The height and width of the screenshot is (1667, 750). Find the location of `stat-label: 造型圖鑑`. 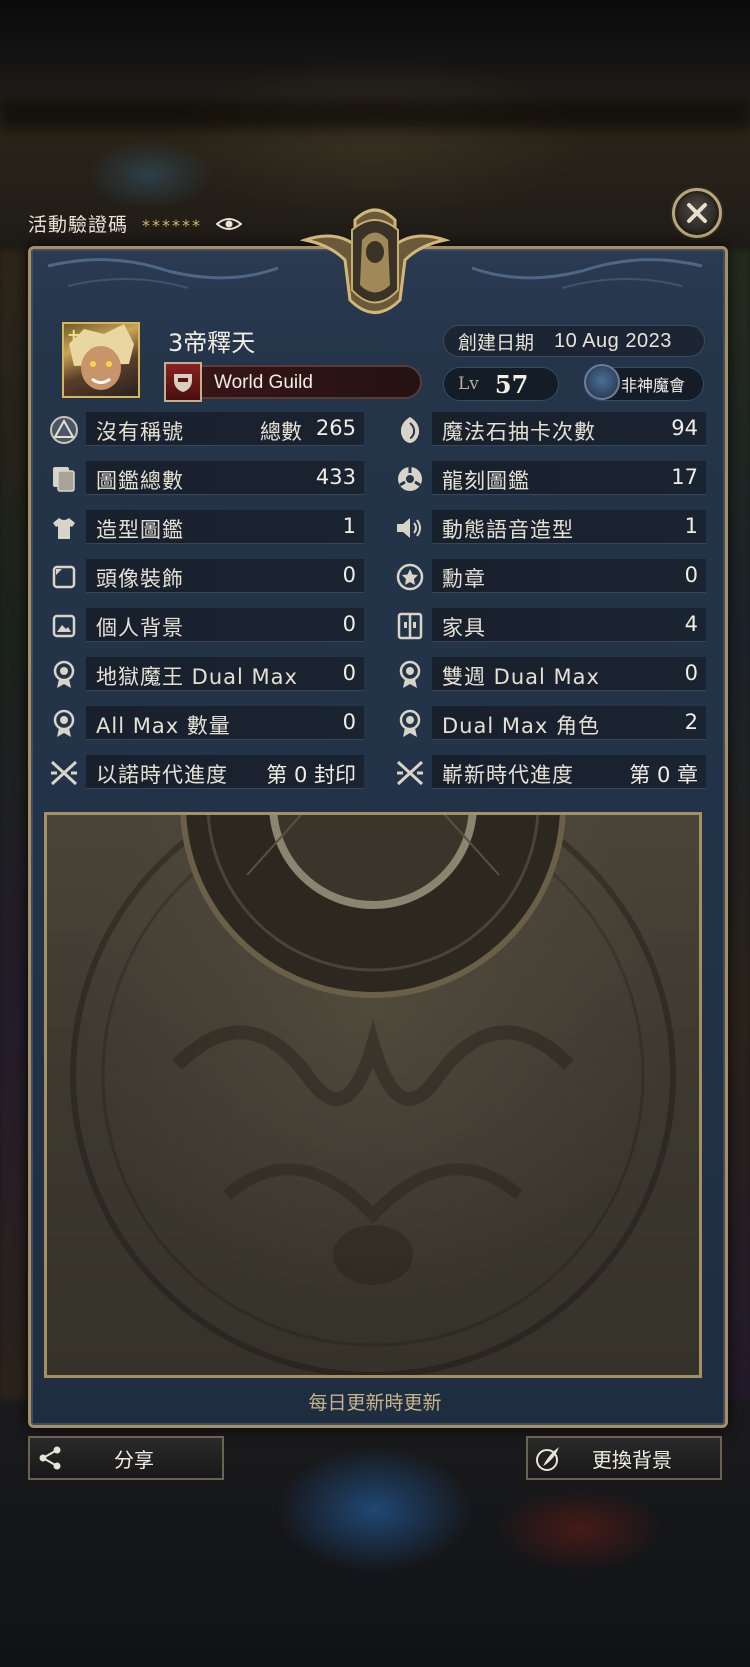

stat-label: 造型圖鑑 is located at coordinates (140, 530).